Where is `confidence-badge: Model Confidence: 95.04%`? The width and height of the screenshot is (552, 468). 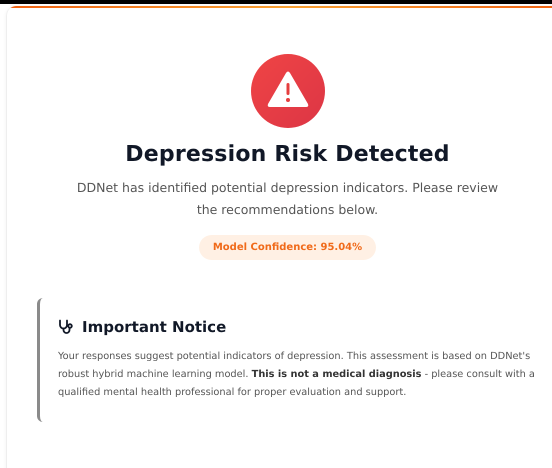
confidence-badge: Model Confidence: 95.04% is located at coordinates (287, 247).